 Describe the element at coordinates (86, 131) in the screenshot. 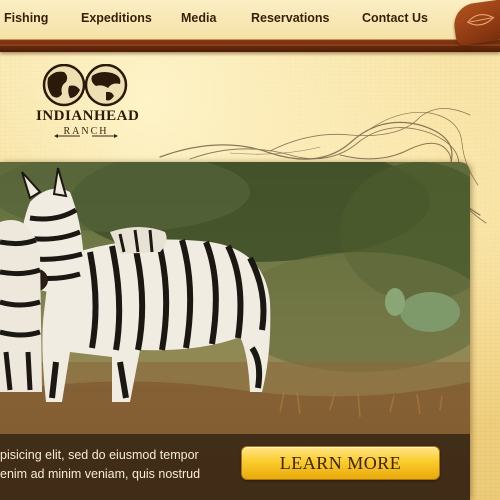

I see `brand-subtitle: RANCH` at that location.